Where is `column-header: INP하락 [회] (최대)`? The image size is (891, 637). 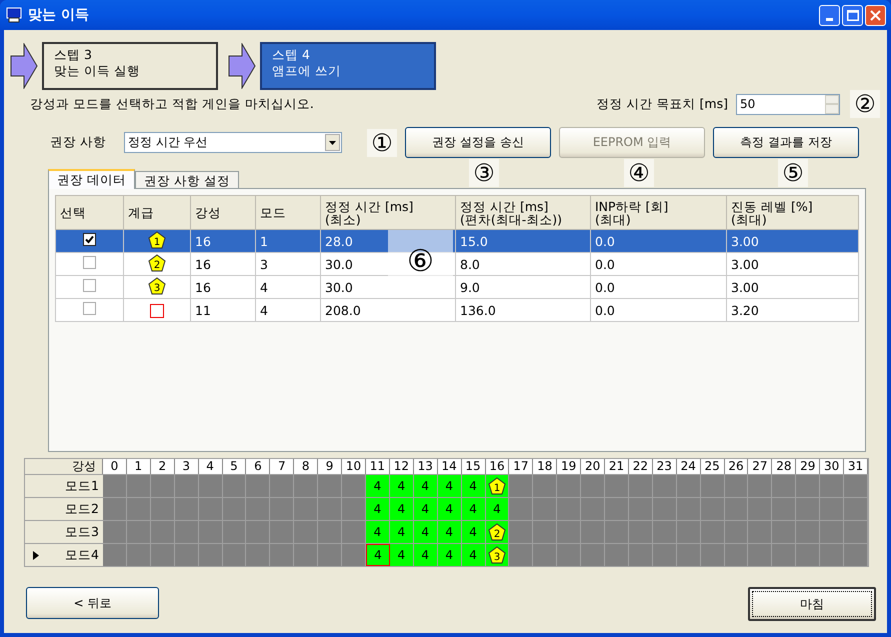
column-header: INP하락 [회] (최대) is located at coordinates (658, 213).